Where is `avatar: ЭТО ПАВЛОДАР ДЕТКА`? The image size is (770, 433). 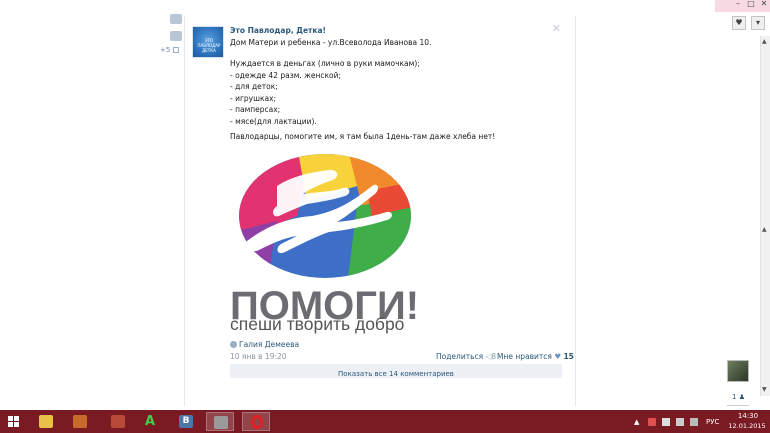 avatar: ЭТО ПАВЛОДАР ДЕТКА is located at coordinates (208, 42).